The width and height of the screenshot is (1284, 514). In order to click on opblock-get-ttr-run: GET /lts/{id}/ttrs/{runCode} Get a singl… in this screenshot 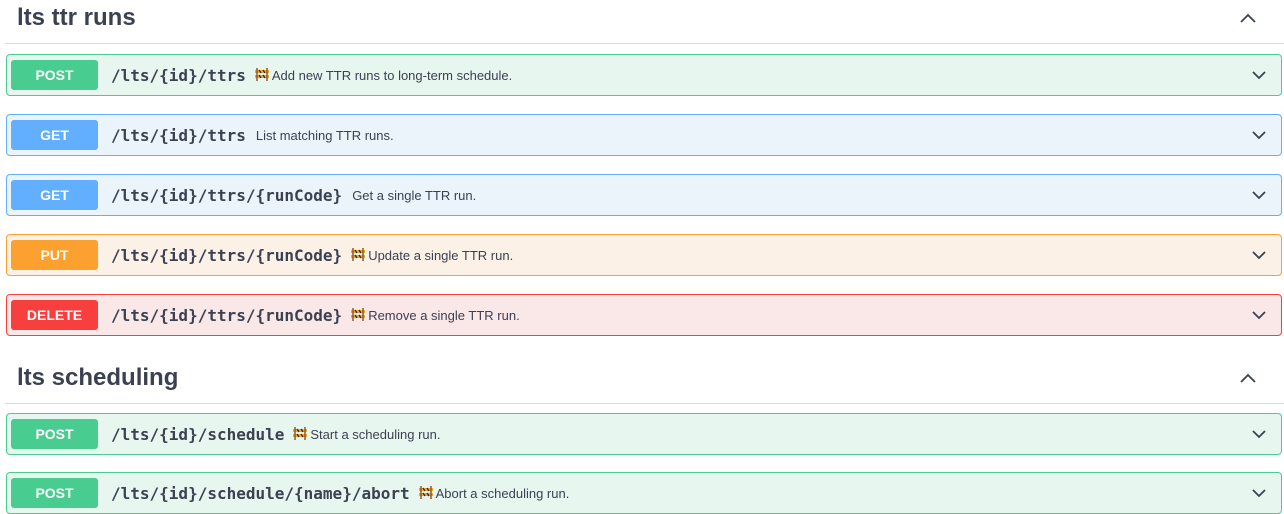, I will do `click(644, 195)`.